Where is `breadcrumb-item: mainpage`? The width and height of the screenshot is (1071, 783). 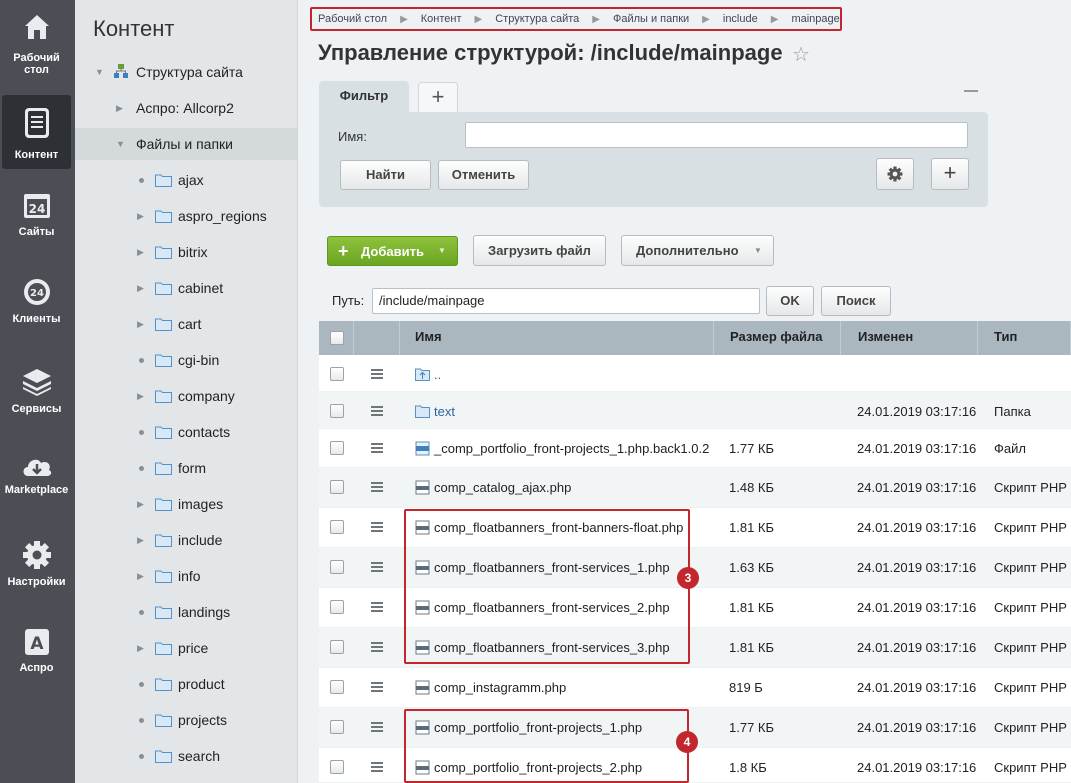
breadcrumb-item: mainpage is located at coordinates (815, 19).